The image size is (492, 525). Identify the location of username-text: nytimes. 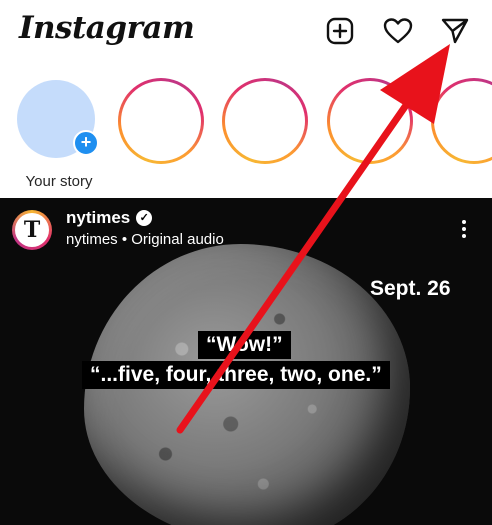
(98, 217).